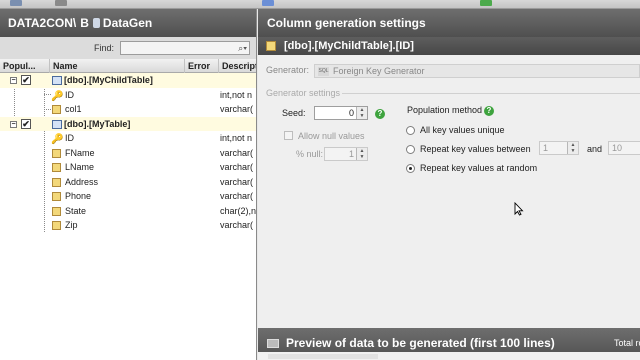 This screenshot has height=360, width=640. Describe the element at coordinates (128, 80) in the screenshot. I see `tree-table-row: − ✔ [dbo].[MyChildTable]` at that location.